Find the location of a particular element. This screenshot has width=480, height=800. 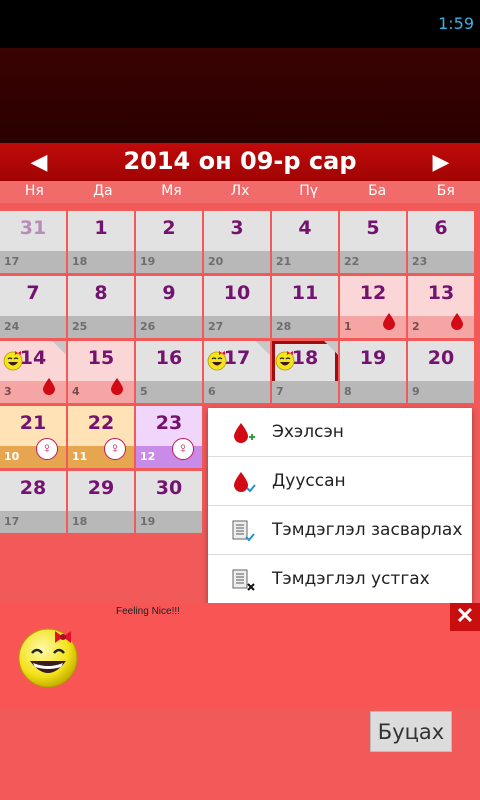

day-number: 28 is located at coordinates (33, 488).